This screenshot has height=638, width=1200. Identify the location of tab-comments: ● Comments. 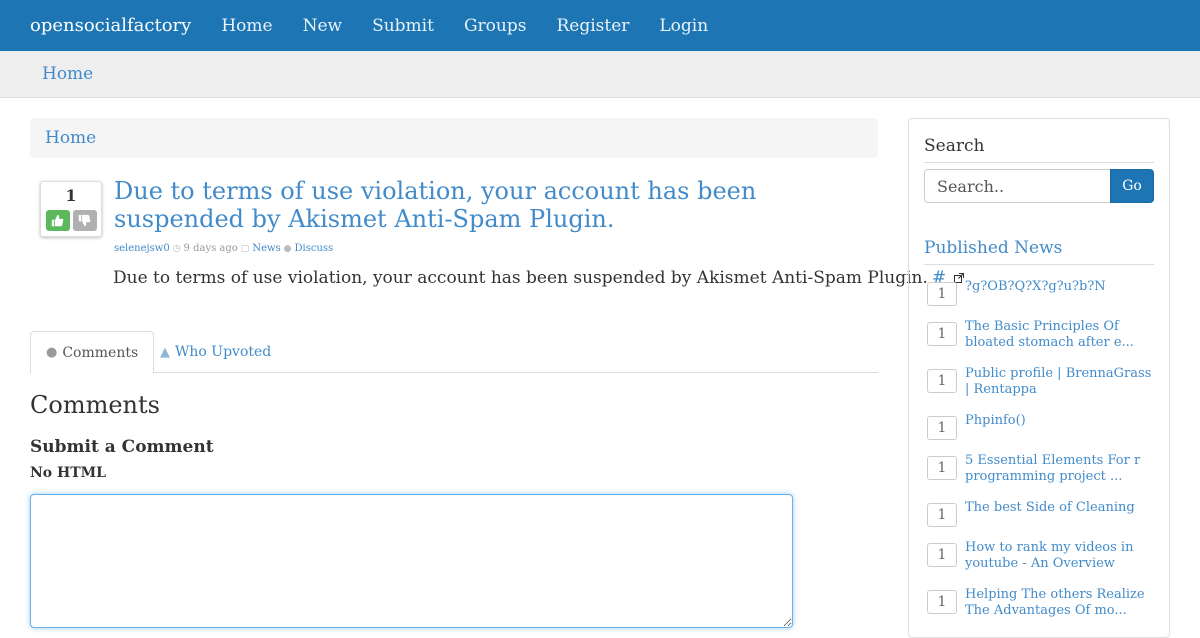
(92, 352).